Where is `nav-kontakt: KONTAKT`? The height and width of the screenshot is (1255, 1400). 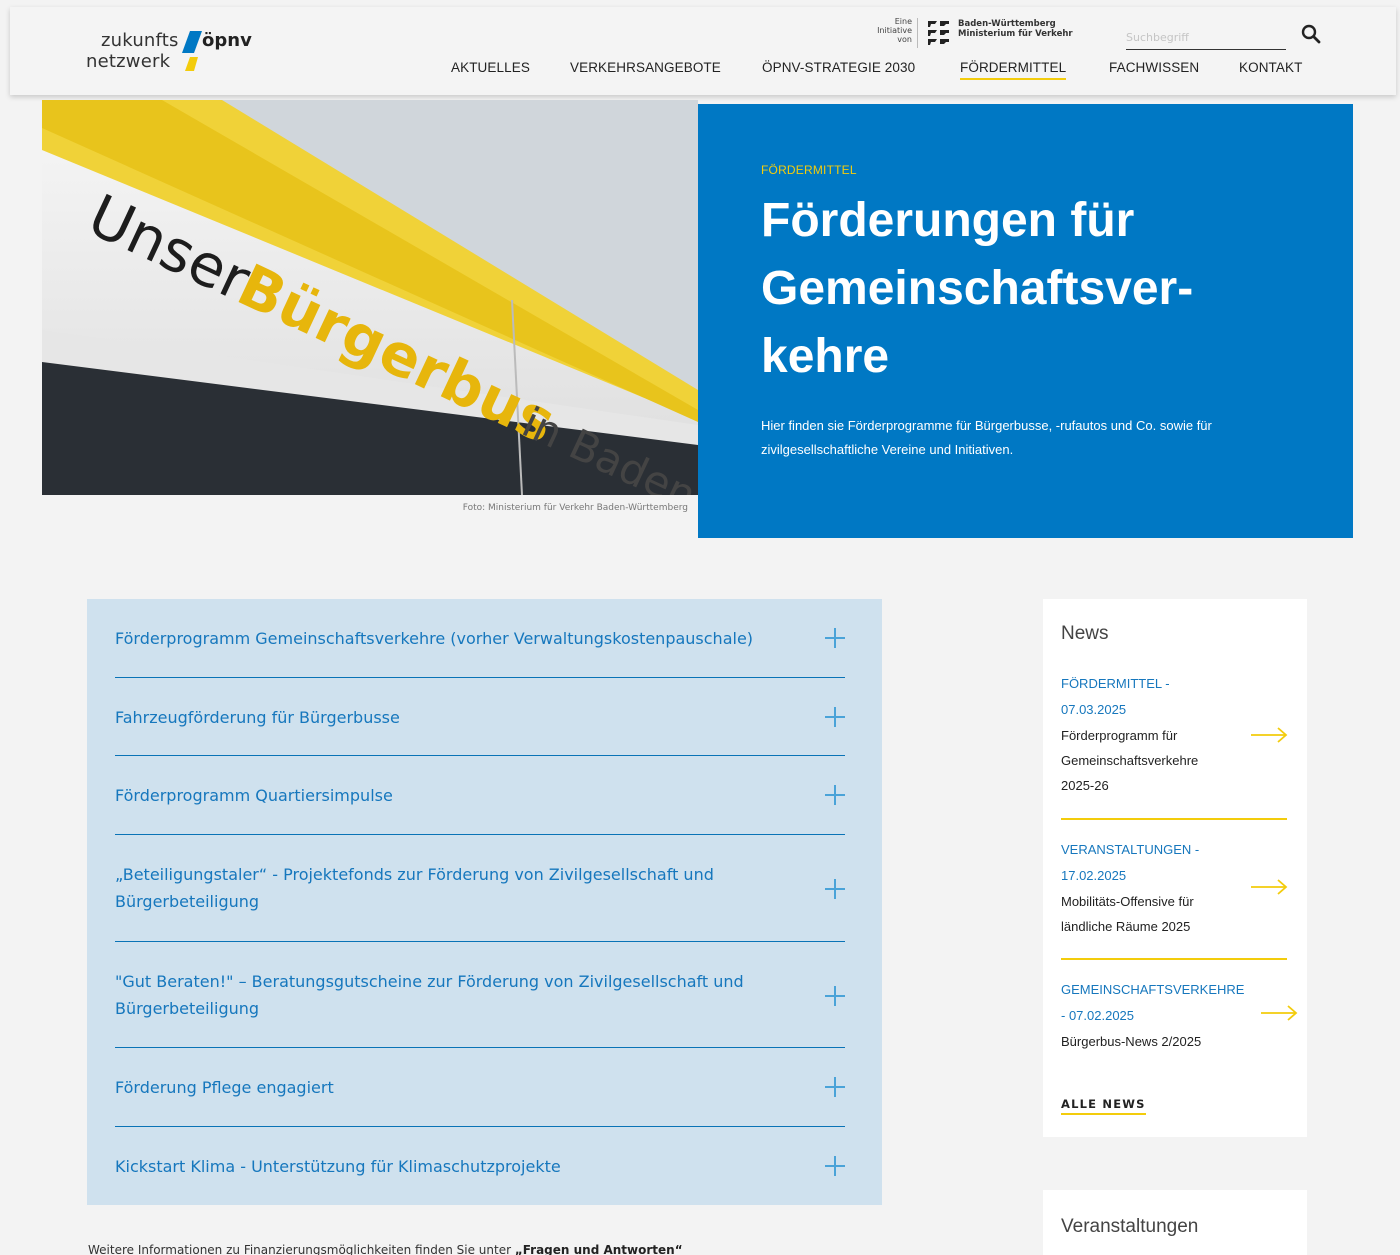 nav-kontakt: KONTAKT is located at coordinates (1270, 67).